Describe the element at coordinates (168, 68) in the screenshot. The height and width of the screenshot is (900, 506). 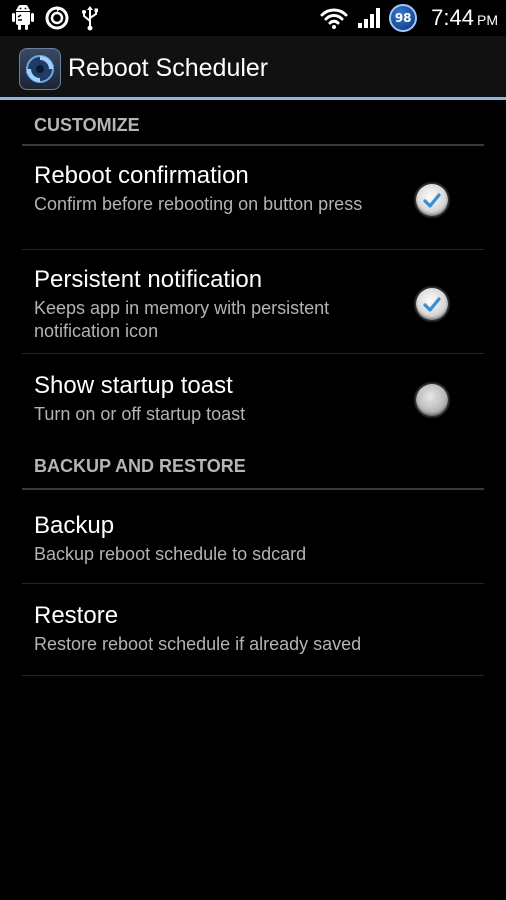
I see `app-title: Reboot Scheduler` at that location.